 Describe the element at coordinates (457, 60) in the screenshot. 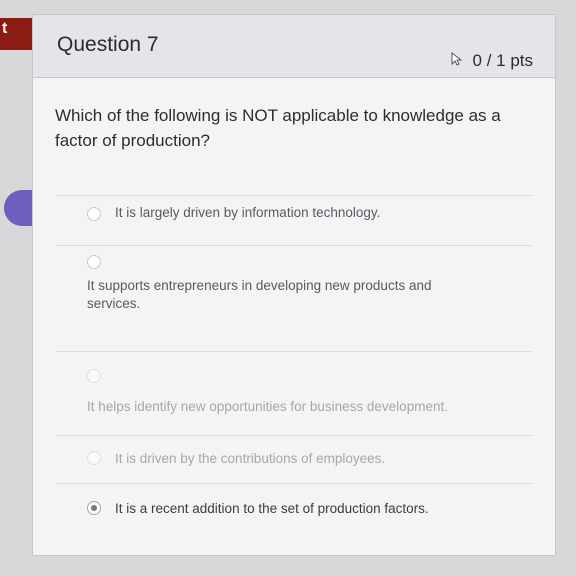

I see `cursor-pointer-icon` at that location.